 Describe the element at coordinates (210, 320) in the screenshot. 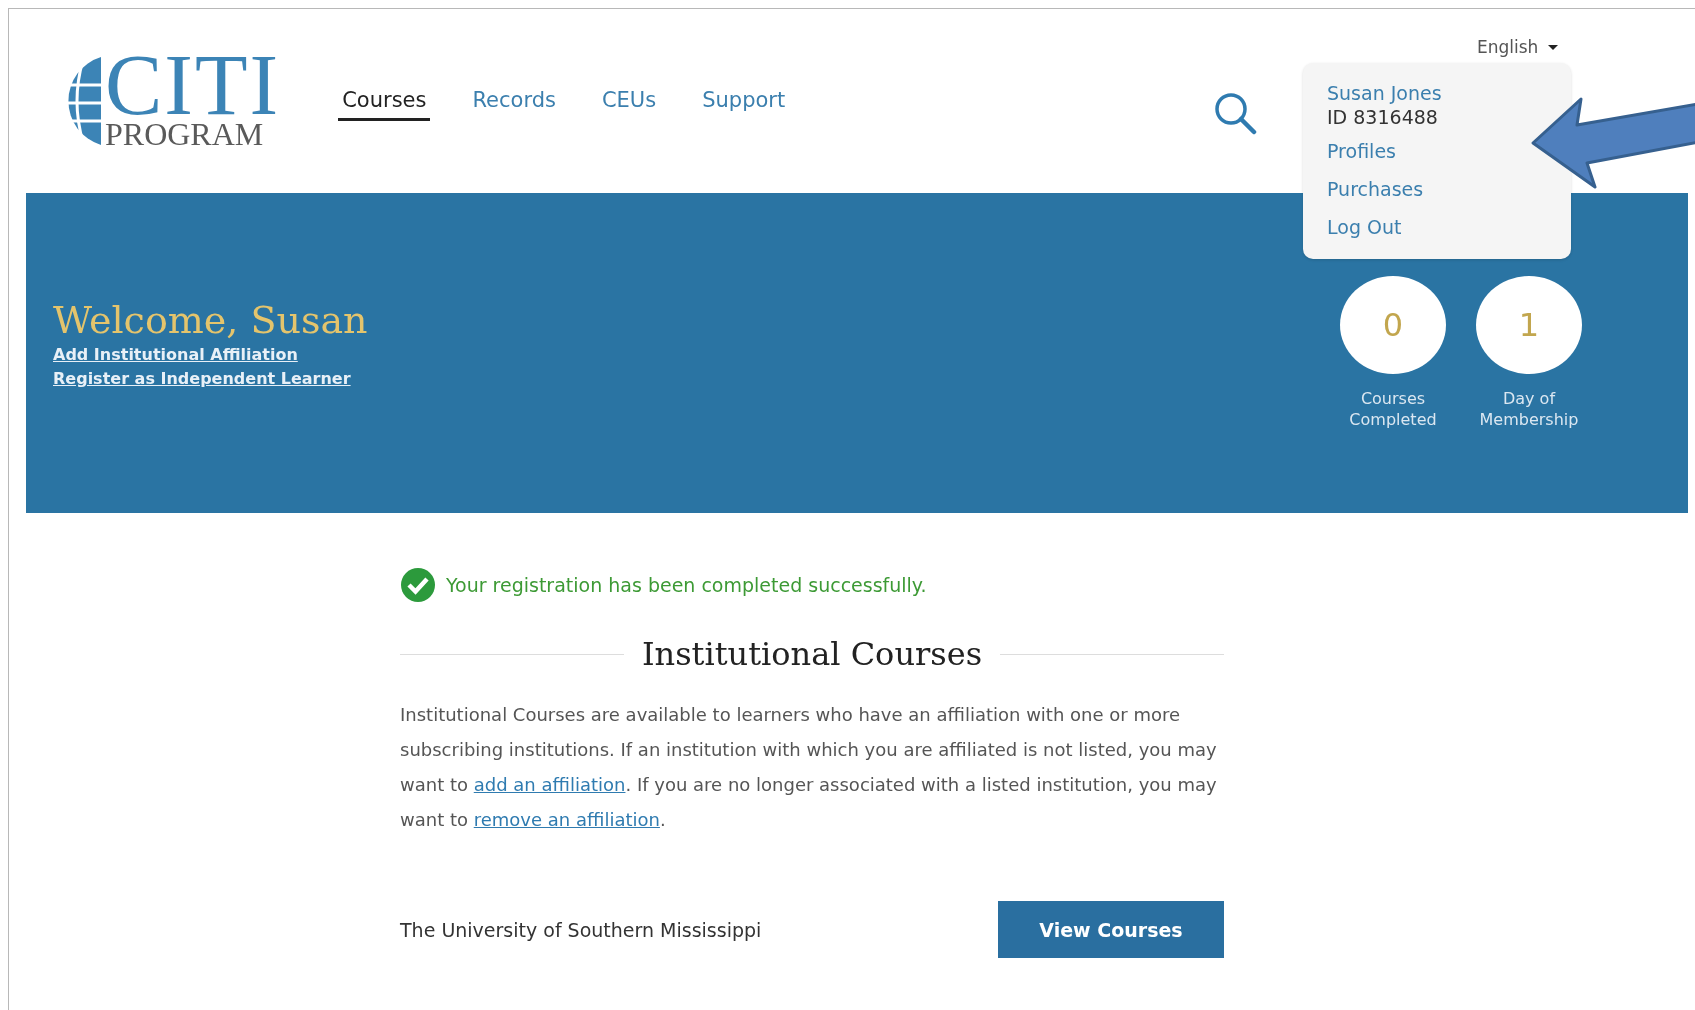

I see `welcome-heading: Welcome, Susan` at that location.